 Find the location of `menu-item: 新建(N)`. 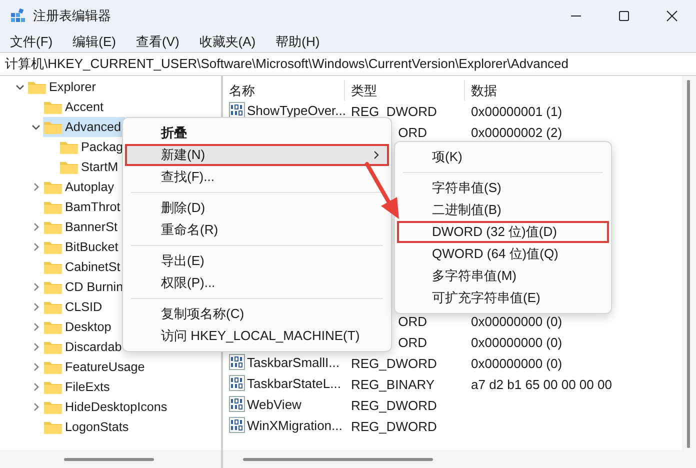

menu-item: 新建(N) is located at coordinates (257, 155).